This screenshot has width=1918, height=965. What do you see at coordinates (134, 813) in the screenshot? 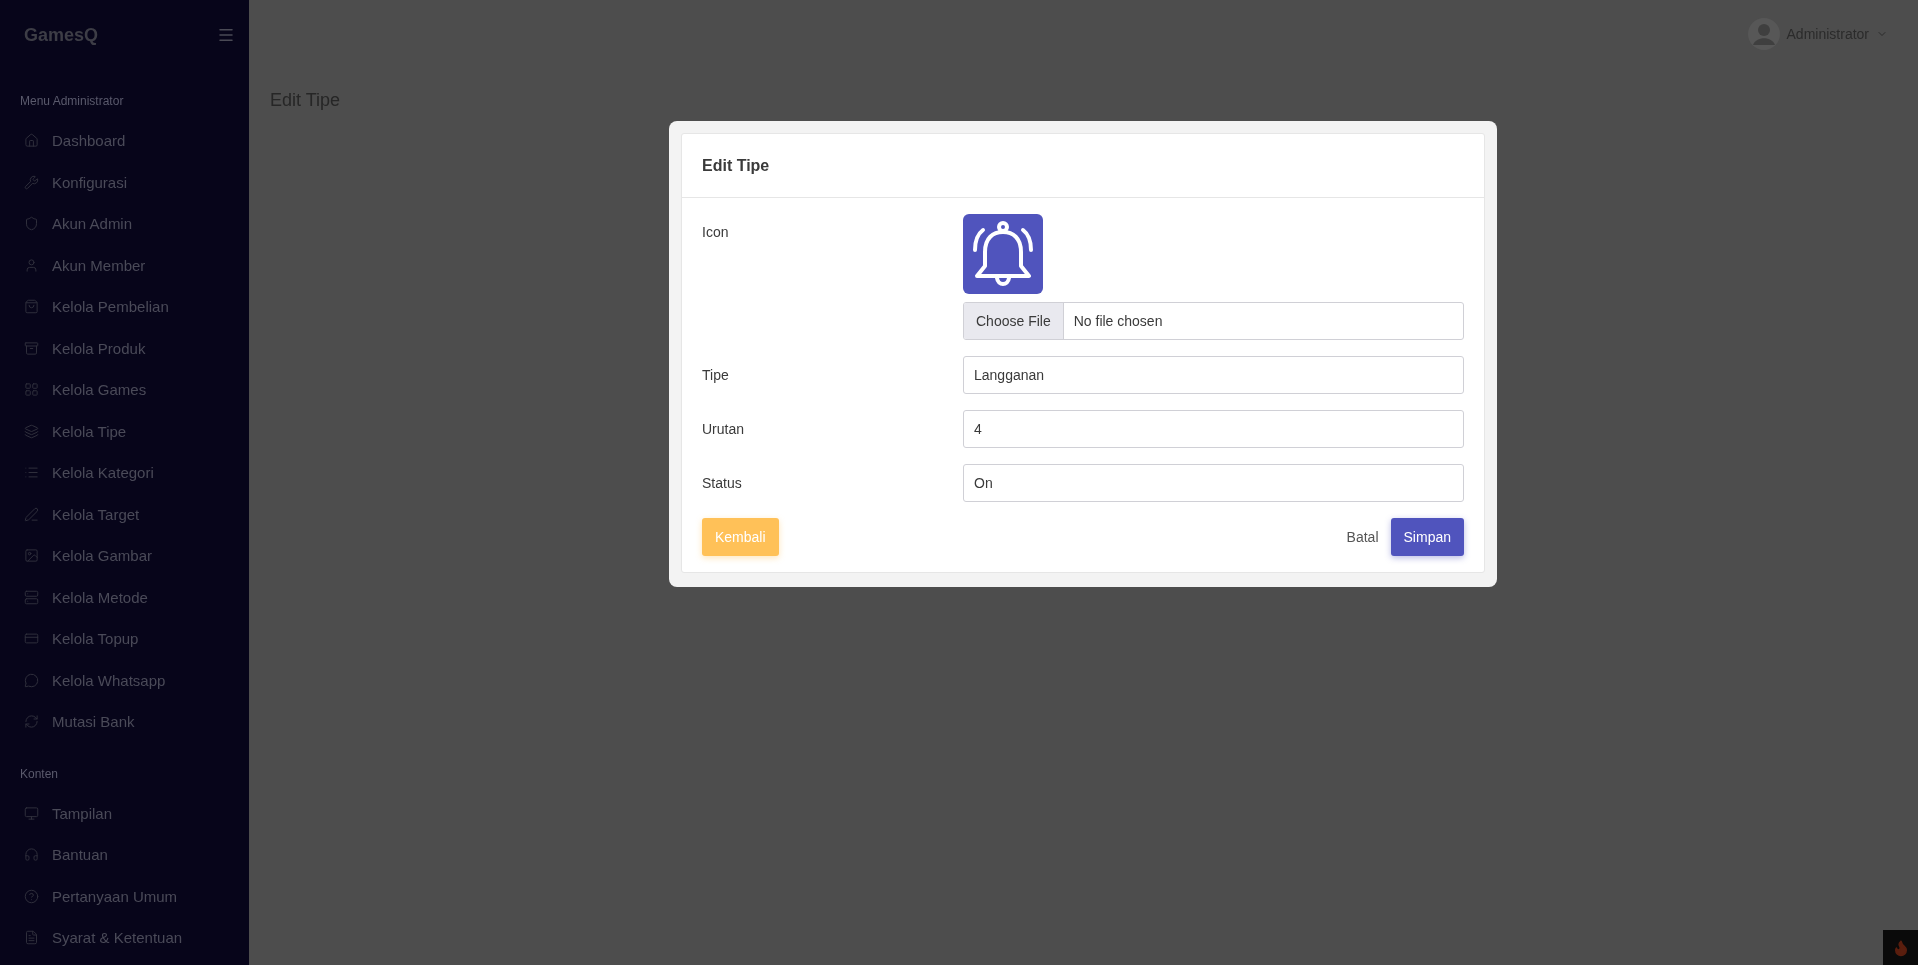
I see `sidebar-item: Tampilan` at bounding box center [134, 813].